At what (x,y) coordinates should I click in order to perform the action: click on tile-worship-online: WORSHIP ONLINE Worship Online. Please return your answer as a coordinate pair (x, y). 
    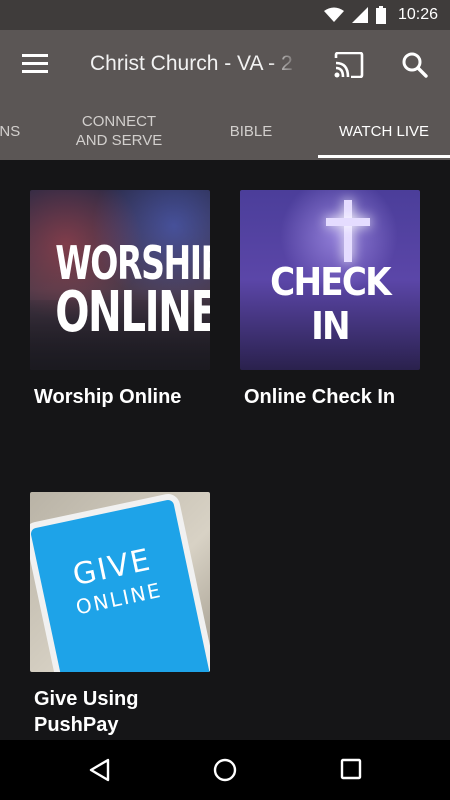
    Looking at the image, I should click on (120, 300).